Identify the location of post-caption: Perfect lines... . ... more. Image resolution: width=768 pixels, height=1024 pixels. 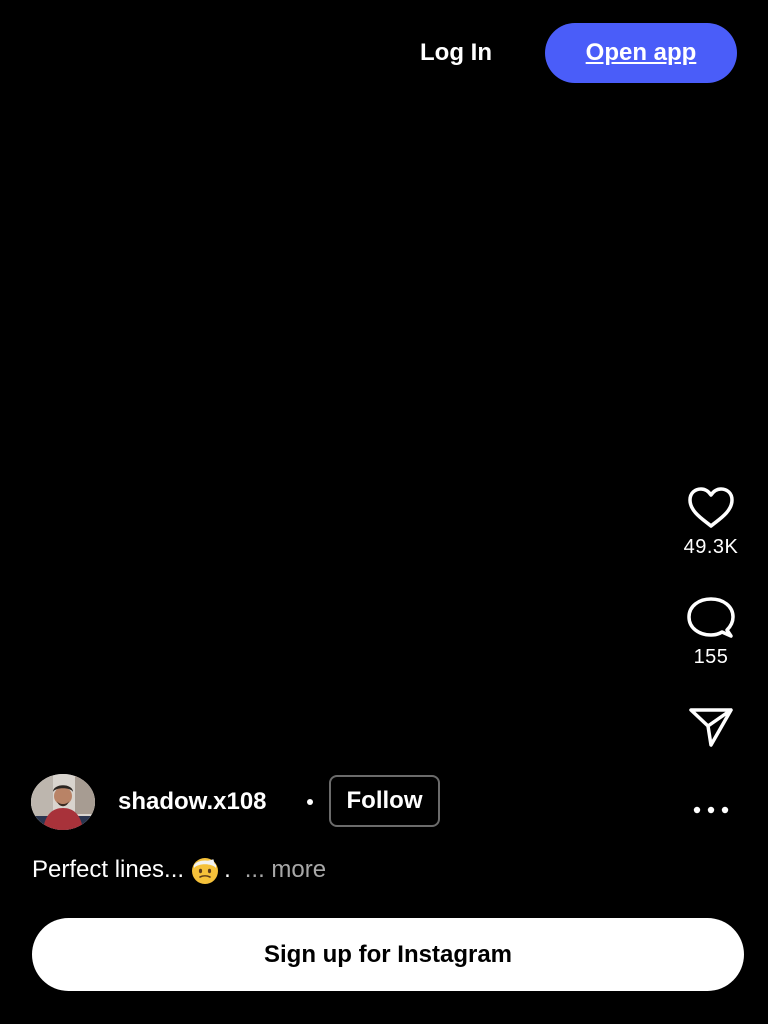
(179, 870).